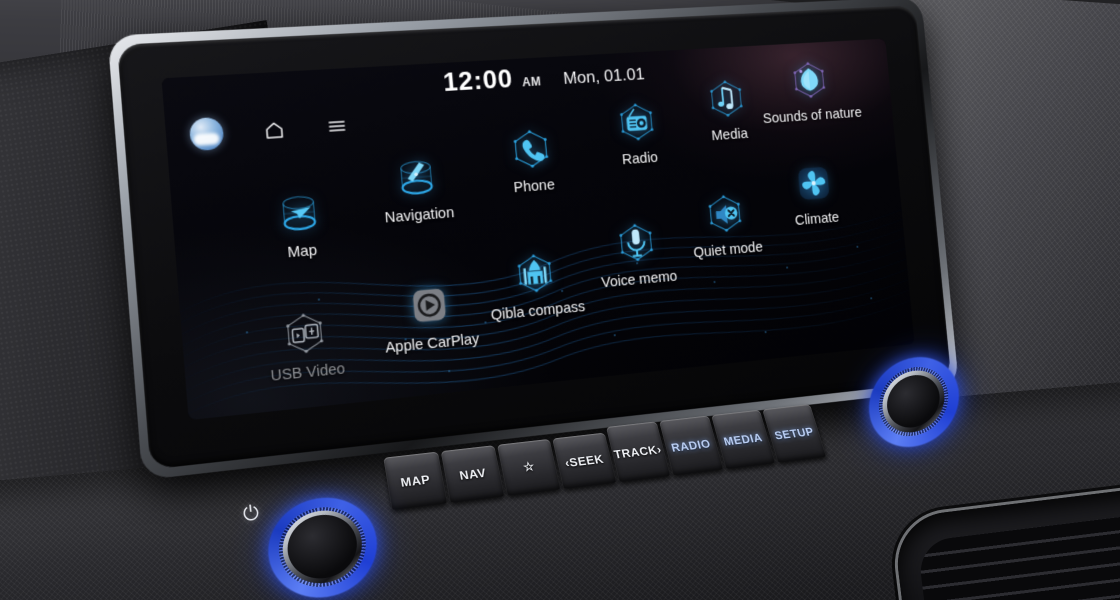 This screenshot has height=600, width=1120. Describe the element at coordinates (584, 460) in the screenshot. I see `hard-key-seek: ‹SEEK` at that location.